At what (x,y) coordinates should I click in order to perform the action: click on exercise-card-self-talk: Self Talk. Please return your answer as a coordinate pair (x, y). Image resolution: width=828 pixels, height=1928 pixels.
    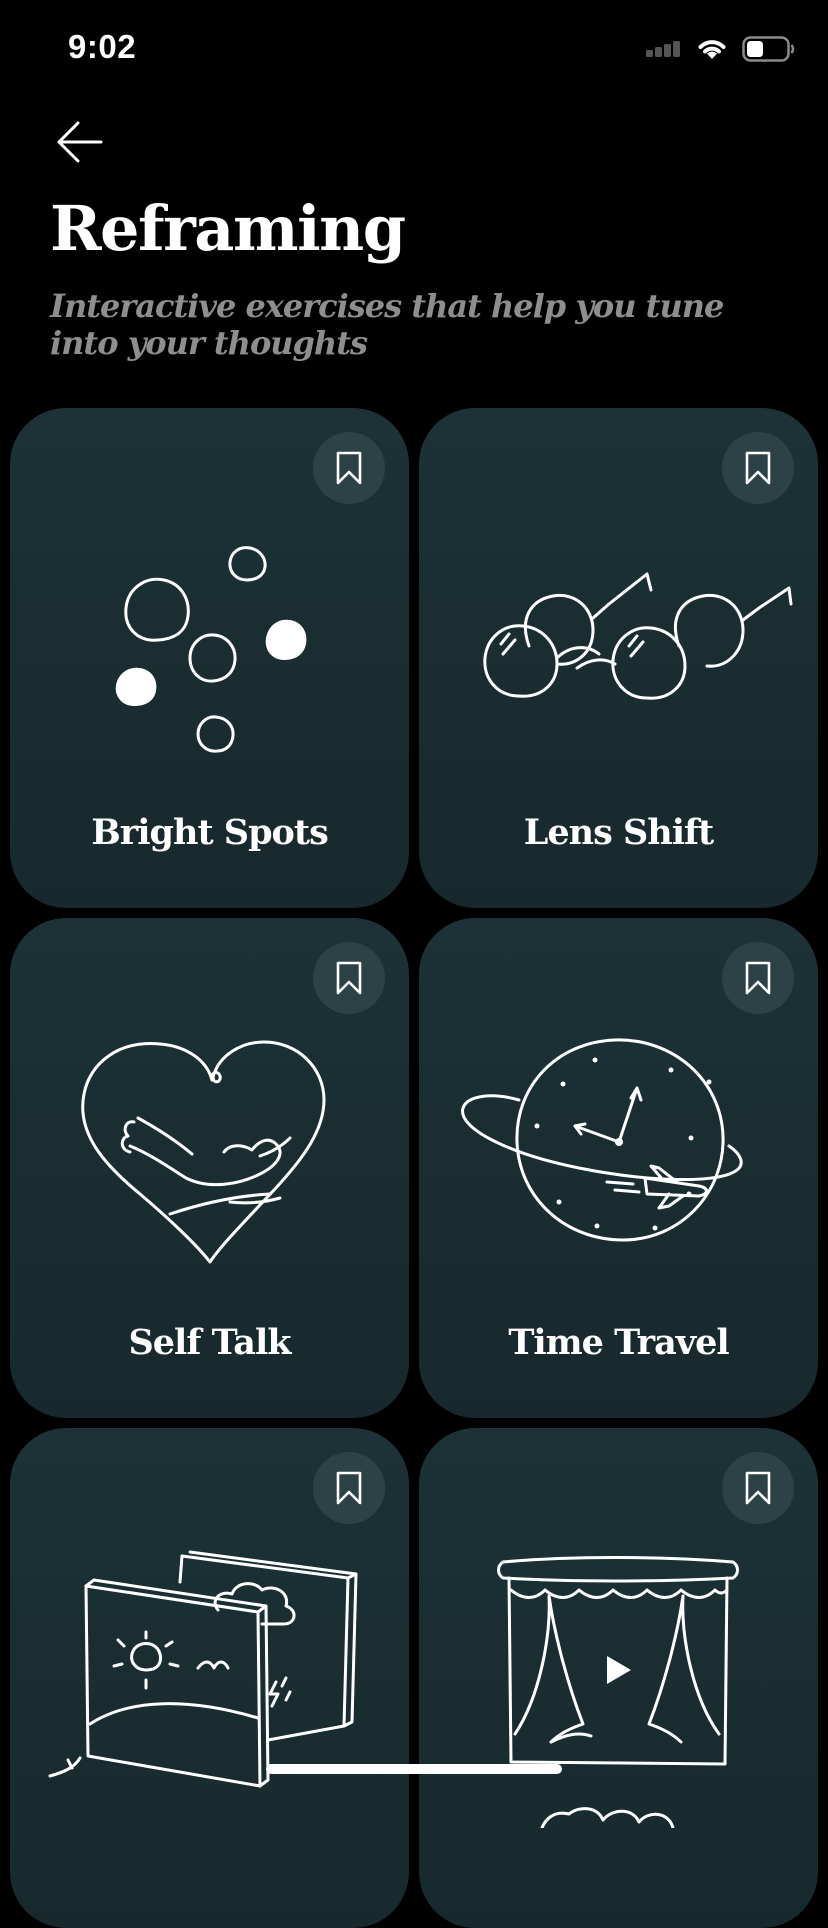
    Looking at the image, I should click on (209, 1168).